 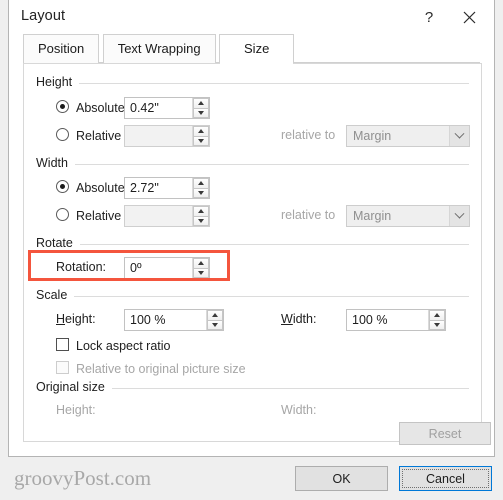 I want to click on rotation-spinner, so click(x=200, y=268).